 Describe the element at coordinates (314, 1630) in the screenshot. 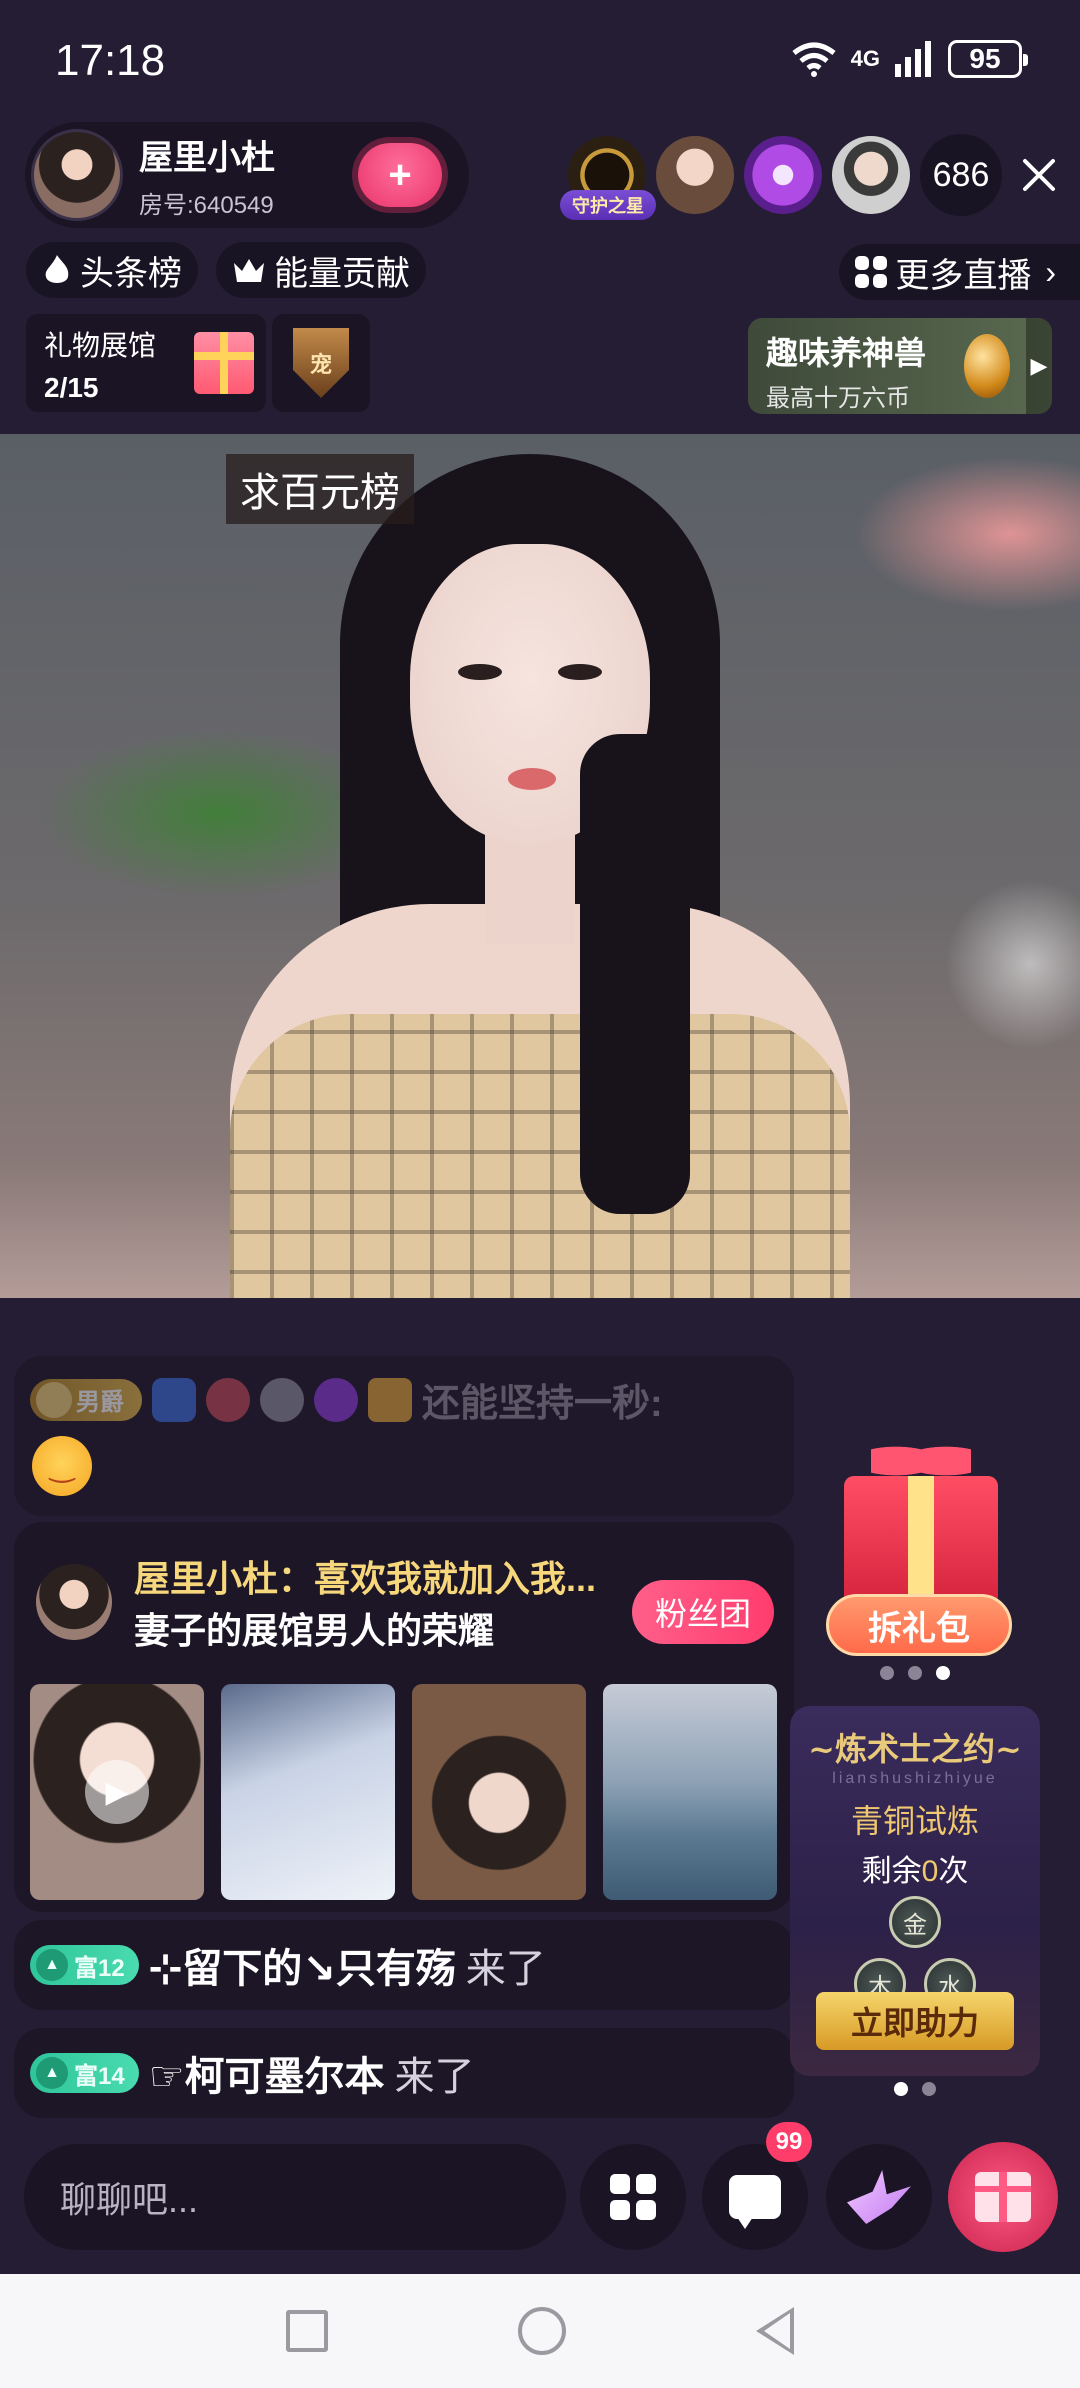

I see `share-subtitle: 妻子的展馆男人的荣耀` at that location.